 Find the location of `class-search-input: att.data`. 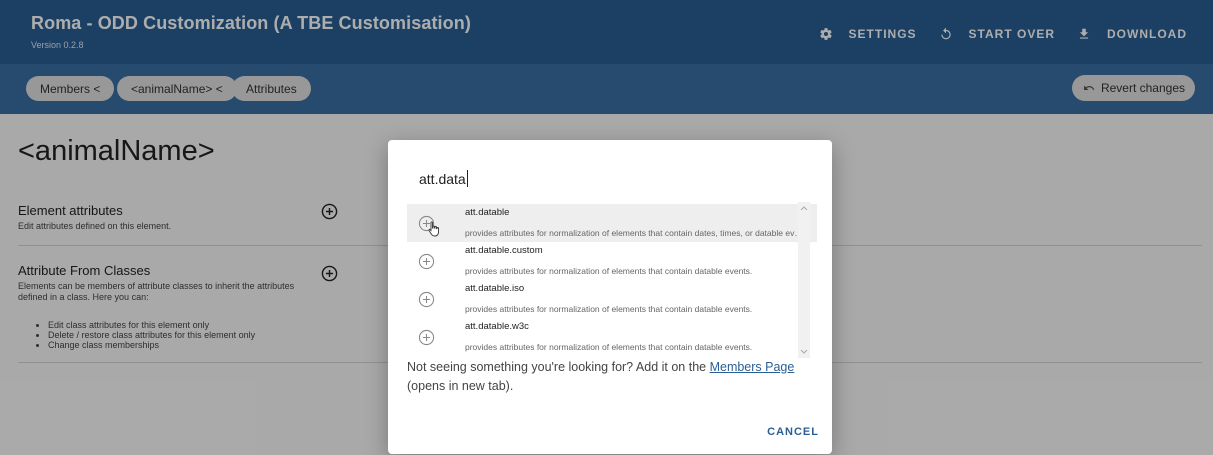

class-search-input: att.data is located at coordinates (443, 178).